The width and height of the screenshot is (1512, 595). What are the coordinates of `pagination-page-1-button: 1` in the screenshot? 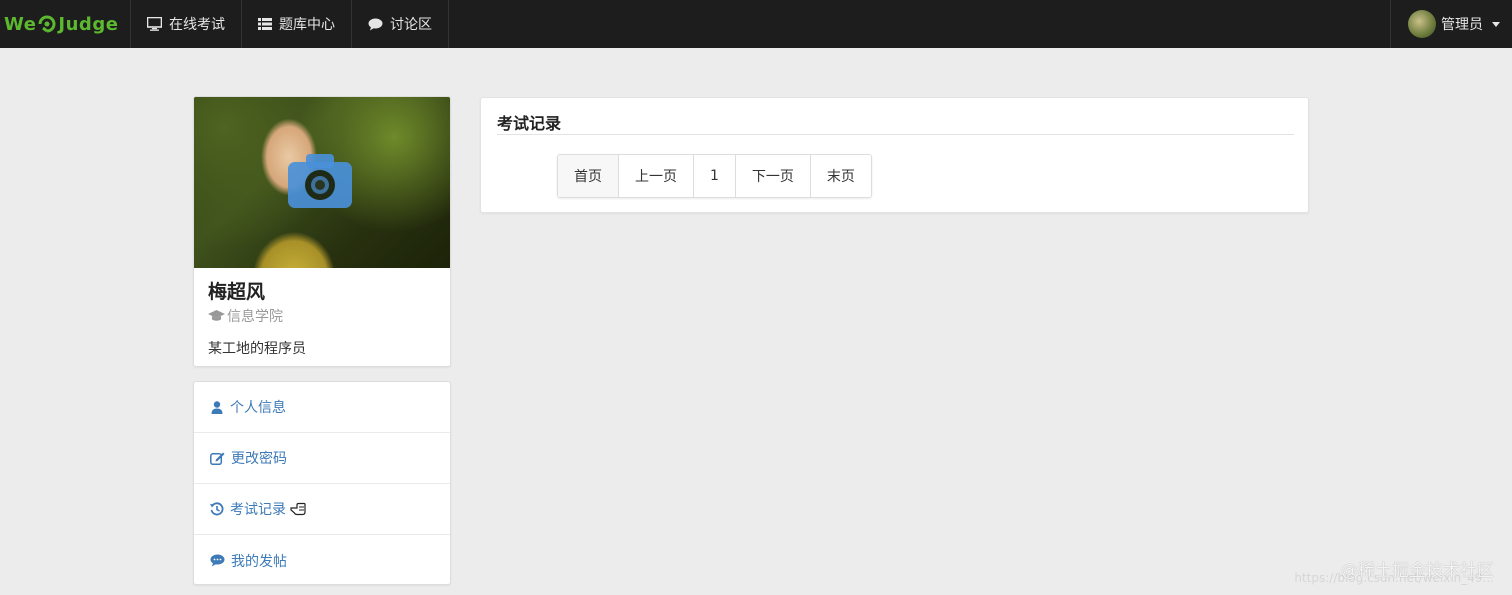 It's located at (715, 176).